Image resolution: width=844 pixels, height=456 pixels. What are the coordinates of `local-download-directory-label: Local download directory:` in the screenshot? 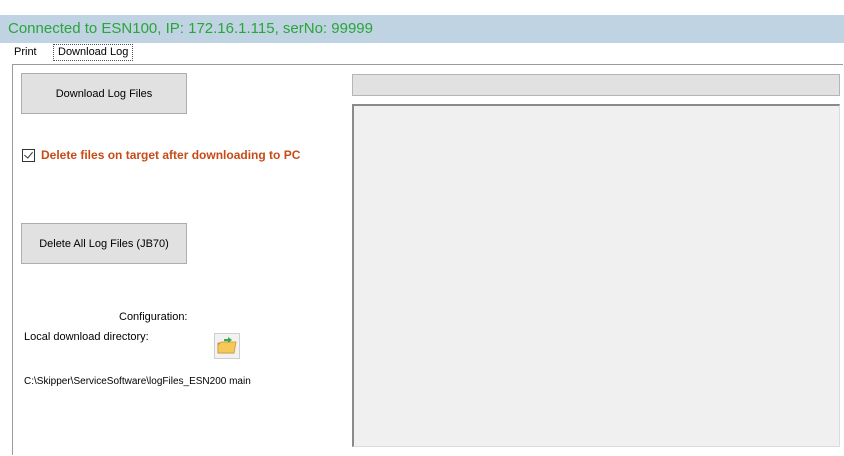 It's located at (86, 337).